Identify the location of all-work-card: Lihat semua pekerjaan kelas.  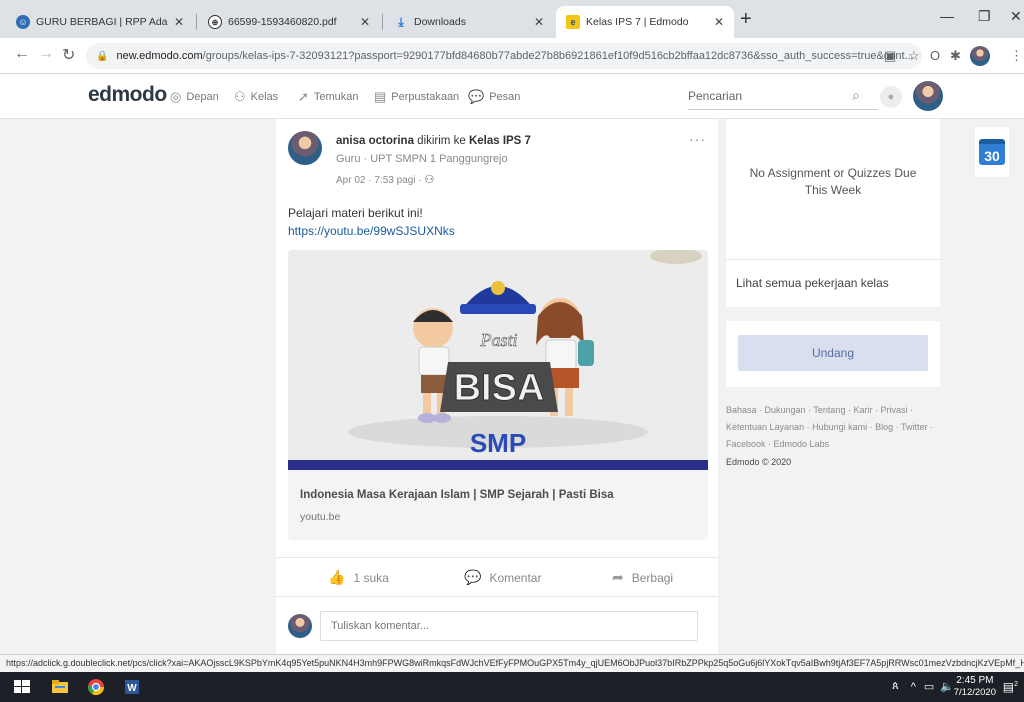
(833, 283).